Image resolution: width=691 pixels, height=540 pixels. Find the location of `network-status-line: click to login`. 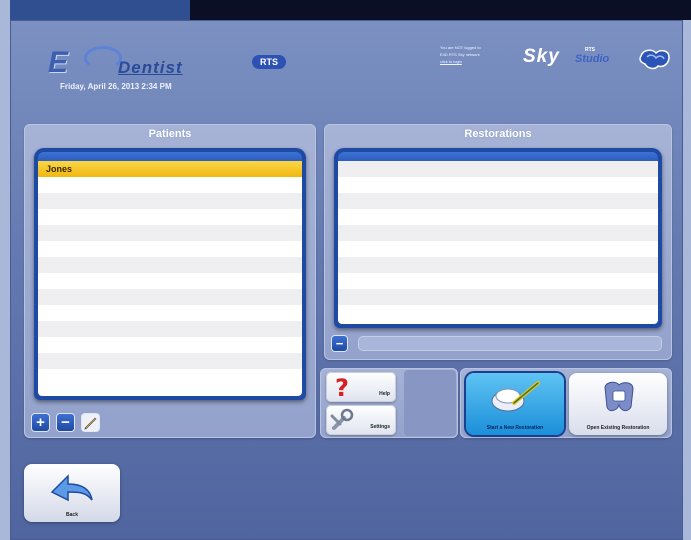

network-status-line: click to login is located at coordinates (451, 61).